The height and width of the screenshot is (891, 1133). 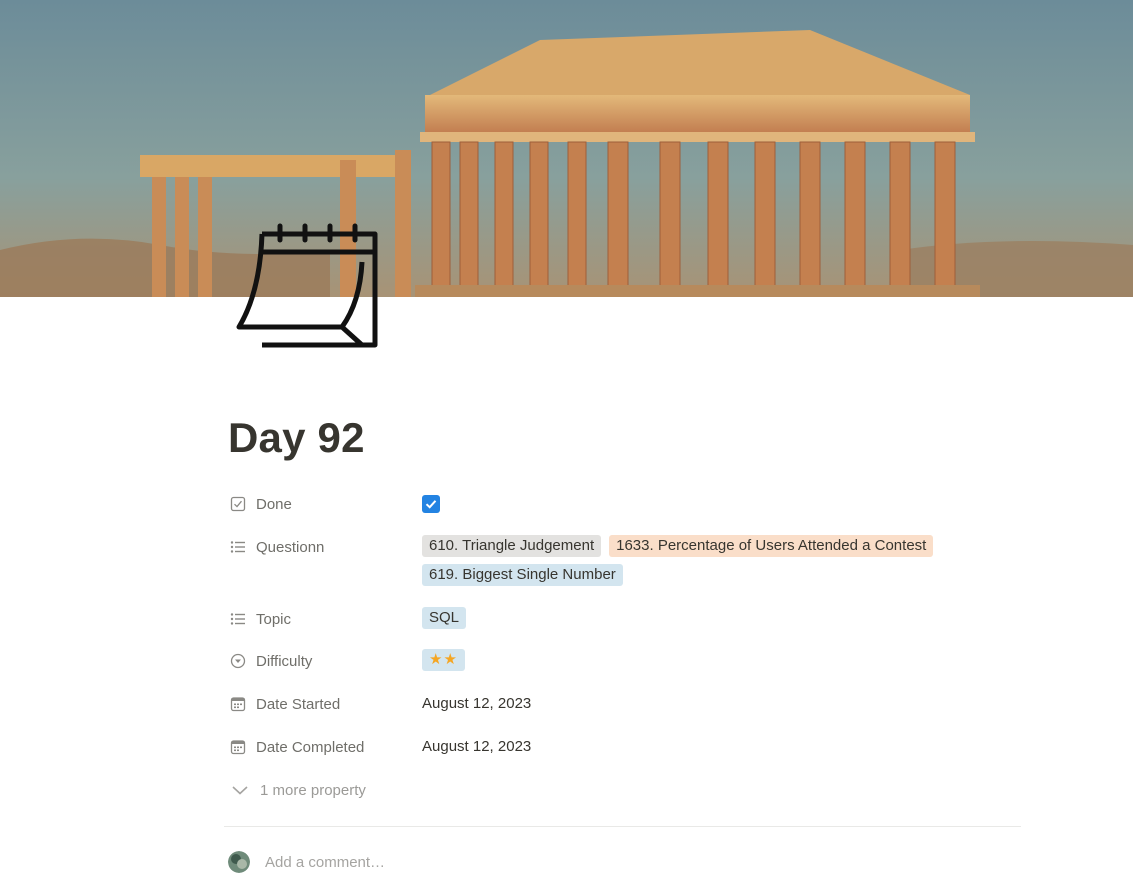 I want to click on chevron-down-icon, so click(x=240, y=790).